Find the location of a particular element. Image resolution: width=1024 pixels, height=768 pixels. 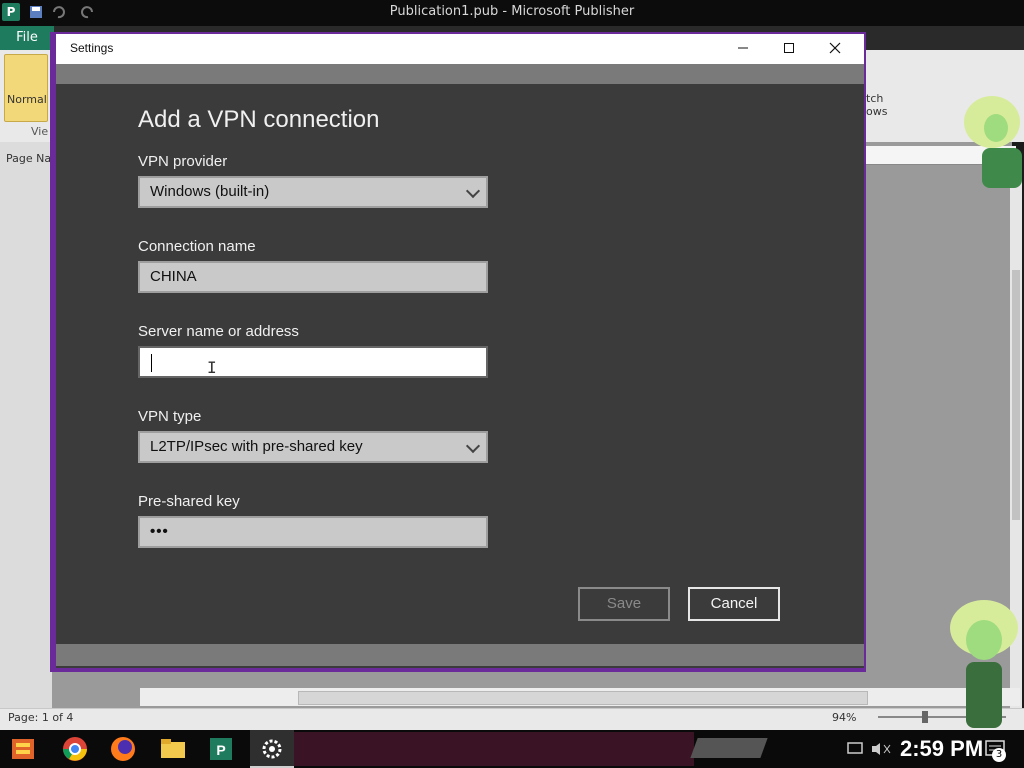

close-icon is located at coordinates (835, 48).